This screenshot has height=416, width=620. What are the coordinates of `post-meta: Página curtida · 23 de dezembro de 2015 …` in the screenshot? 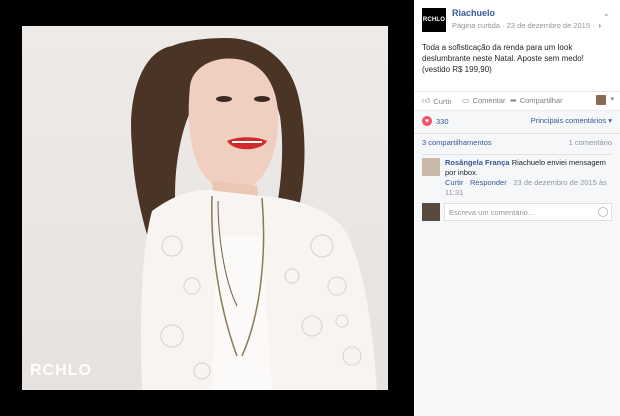 It's located at (526, 25).